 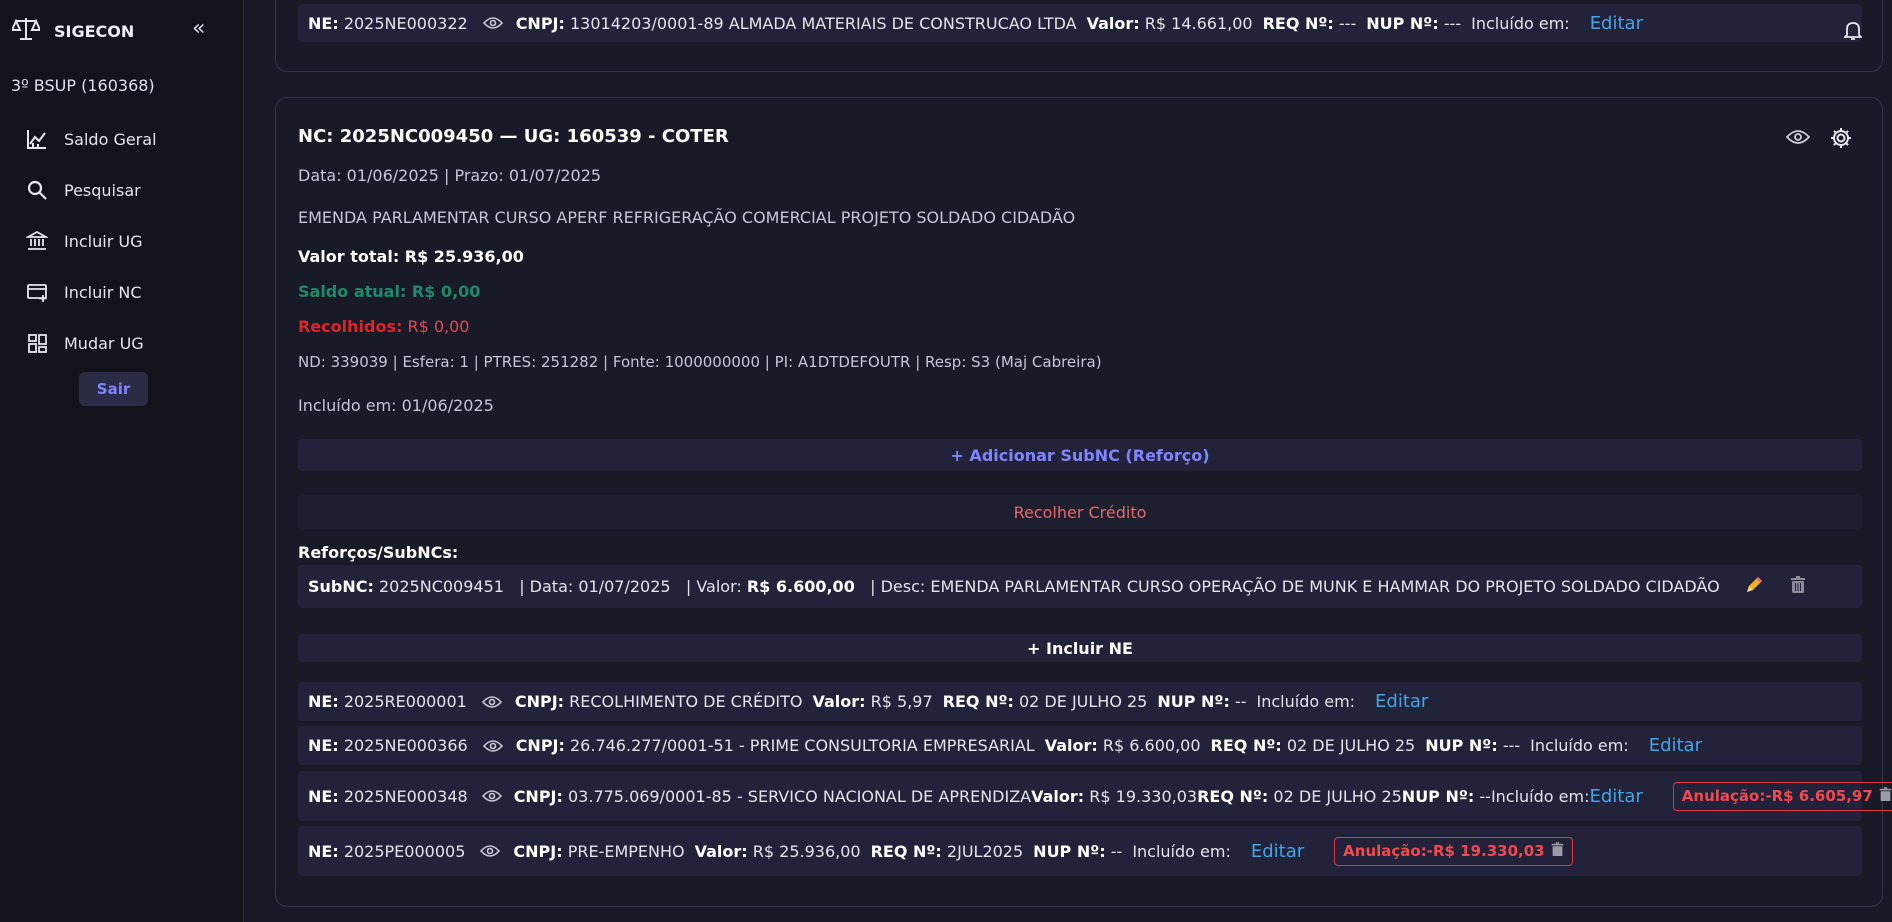 What do you see at coordinates (1080, 455) in the screenshot?
I see `add-subnc-button: + Adicionar SubNC (Reforço)` at bounding box center [1080, 455].